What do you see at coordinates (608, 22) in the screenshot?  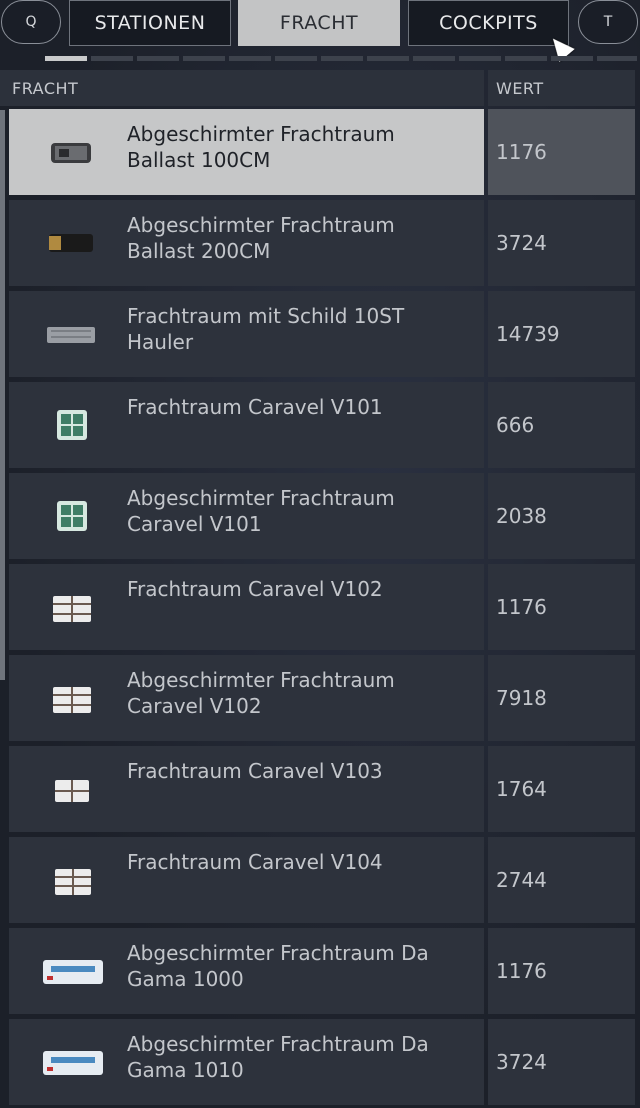 I see `next-tab-key-hint: T` at bounding box center [608, 22].